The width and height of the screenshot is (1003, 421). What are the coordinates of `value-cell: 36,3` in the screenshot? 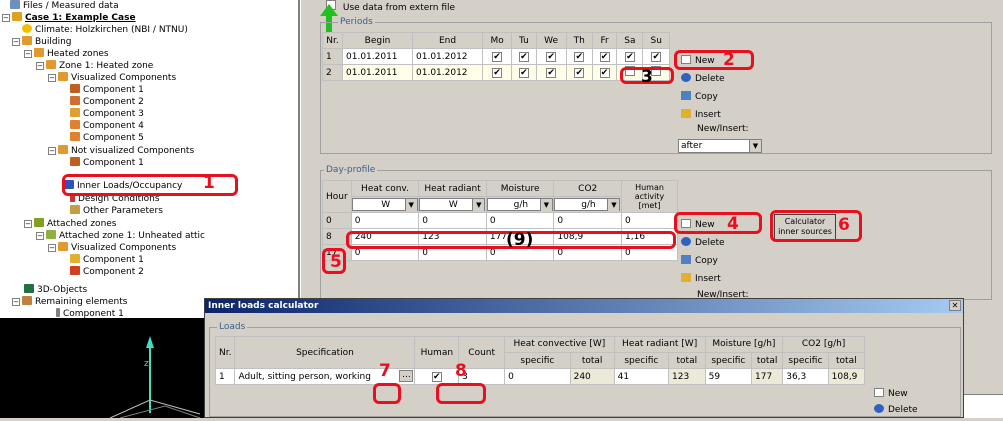 It's located at (805, 376).